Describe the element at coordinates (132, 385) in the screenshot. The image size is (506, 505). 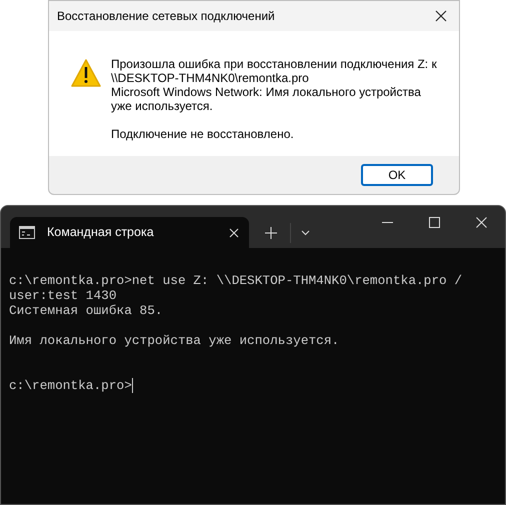
I see `text-cursor` at that location.